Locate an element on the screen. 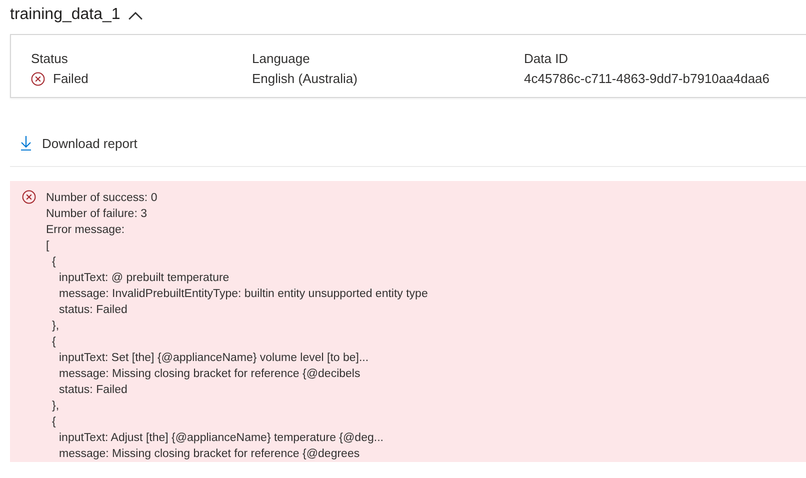  error-line: message: Missing closing bracket for reference {@decibels is located at coordinates (210, 374).